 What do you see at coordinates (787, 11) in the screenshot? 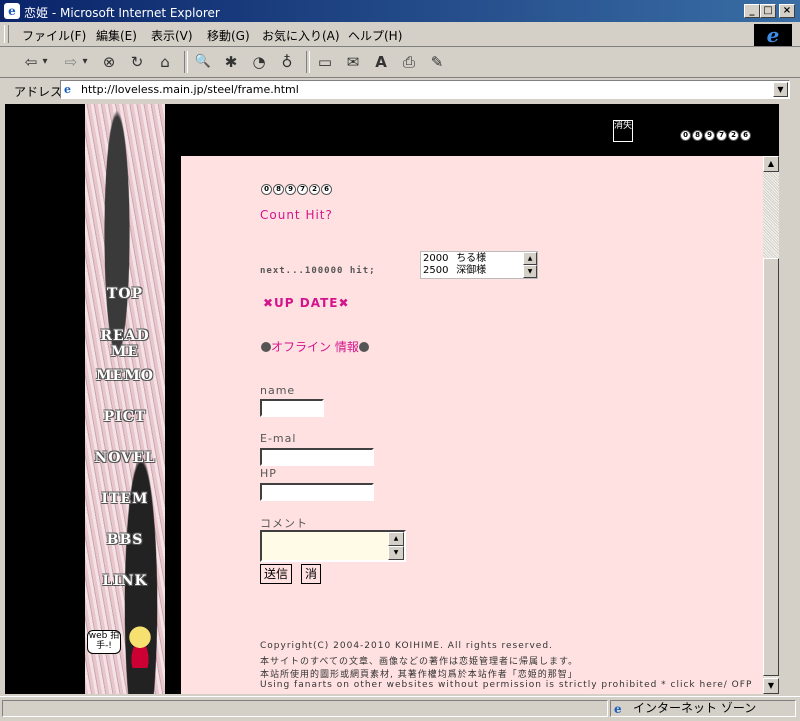
I see `close-button: ×` at bounding box center [787, 11].